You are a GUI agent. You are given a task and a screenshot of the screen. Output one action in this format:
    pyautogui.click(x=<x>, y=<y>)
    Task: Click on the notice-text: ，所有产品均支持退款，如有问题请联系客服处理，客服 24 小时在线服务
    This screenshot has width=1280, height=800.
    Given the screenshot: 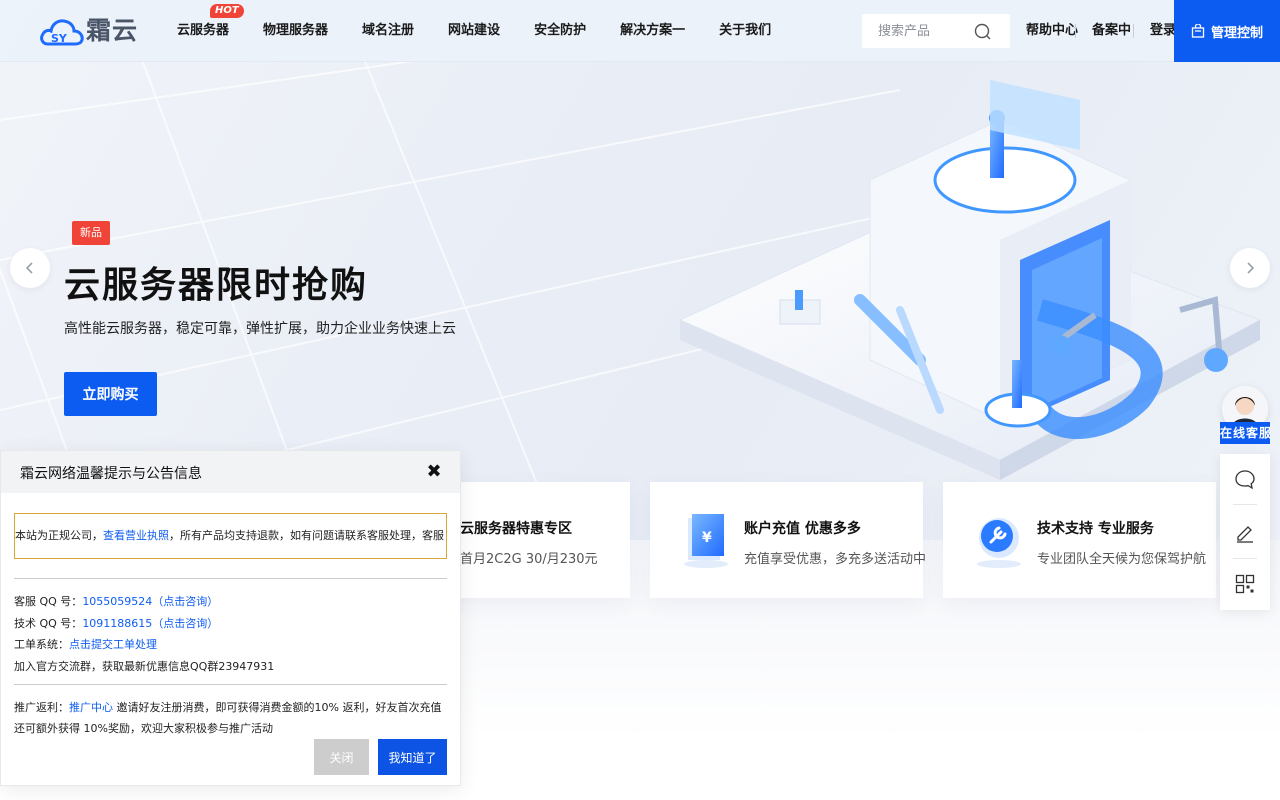 What is the action you would take?
    pyautogui.click(x=307, y=535)
    